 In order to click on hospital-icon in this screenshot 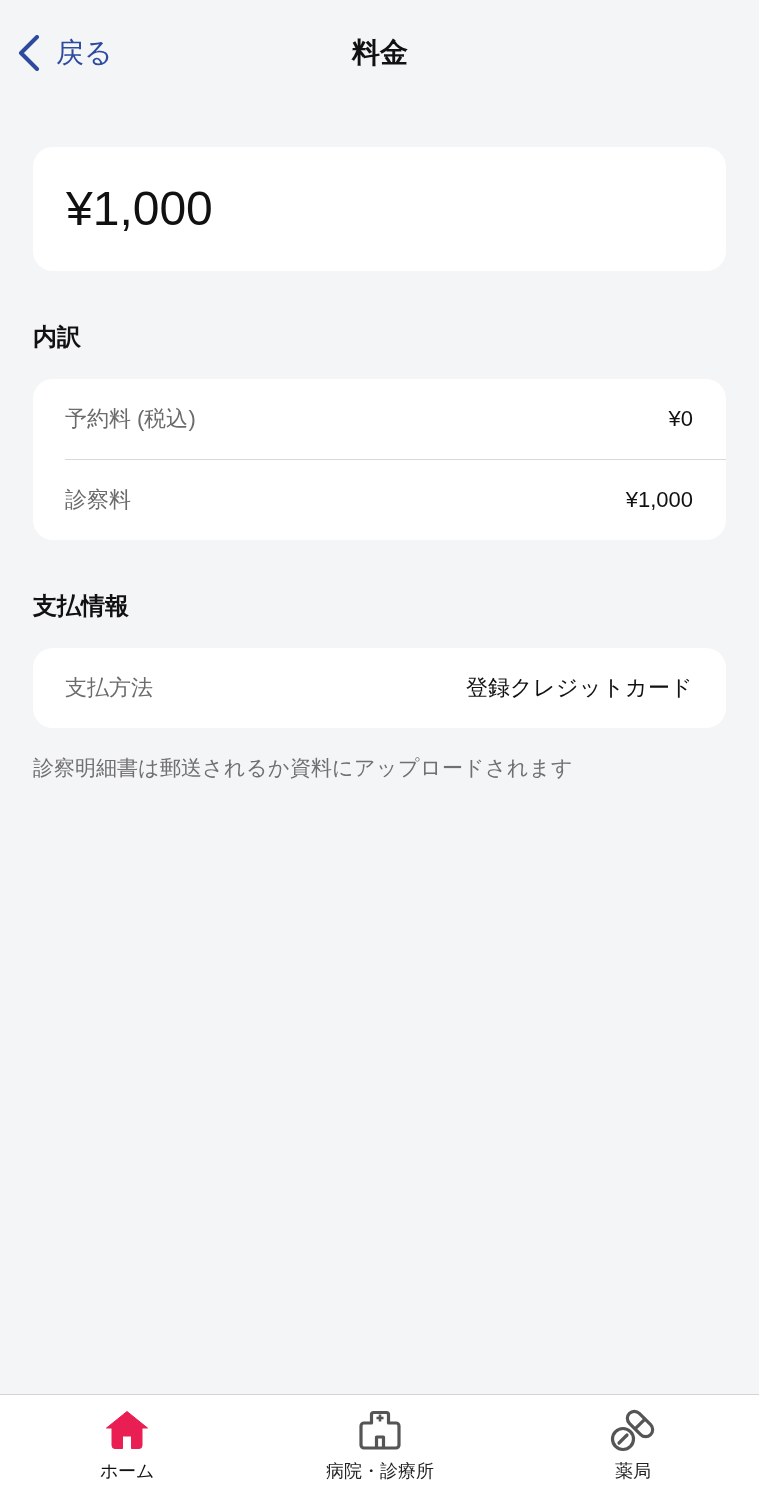, I will do `click(379, 1430)`.